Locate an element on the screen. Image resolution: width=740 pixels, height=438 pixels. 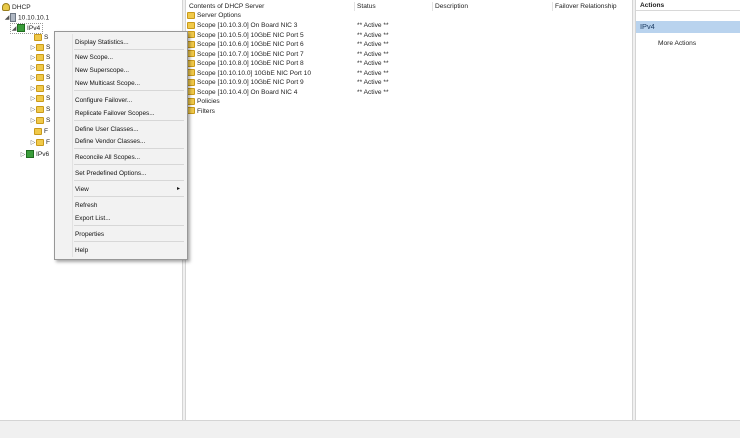
tree-label-ipv4: IPv4 is located at coordinates (34, 28).